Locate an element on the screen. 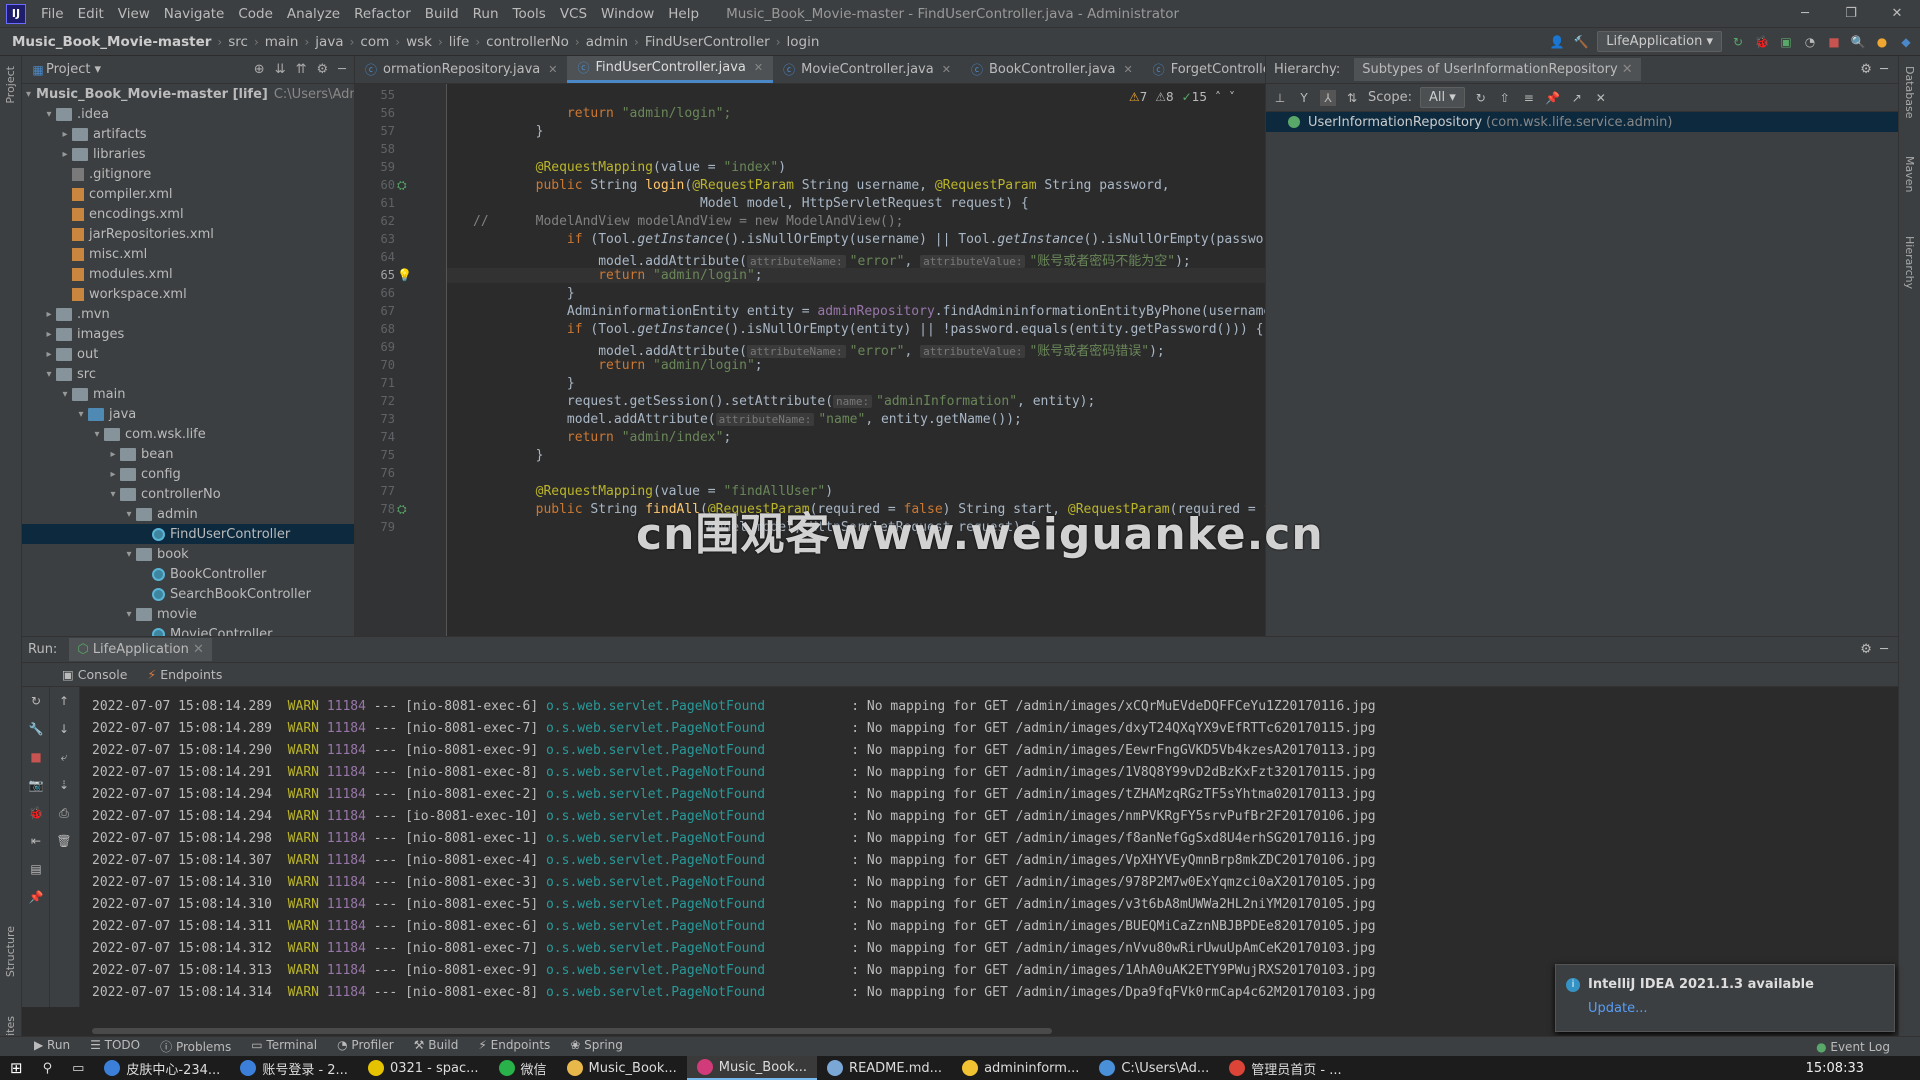  tree-item: ▸ out is located at coordinates (188, 354).